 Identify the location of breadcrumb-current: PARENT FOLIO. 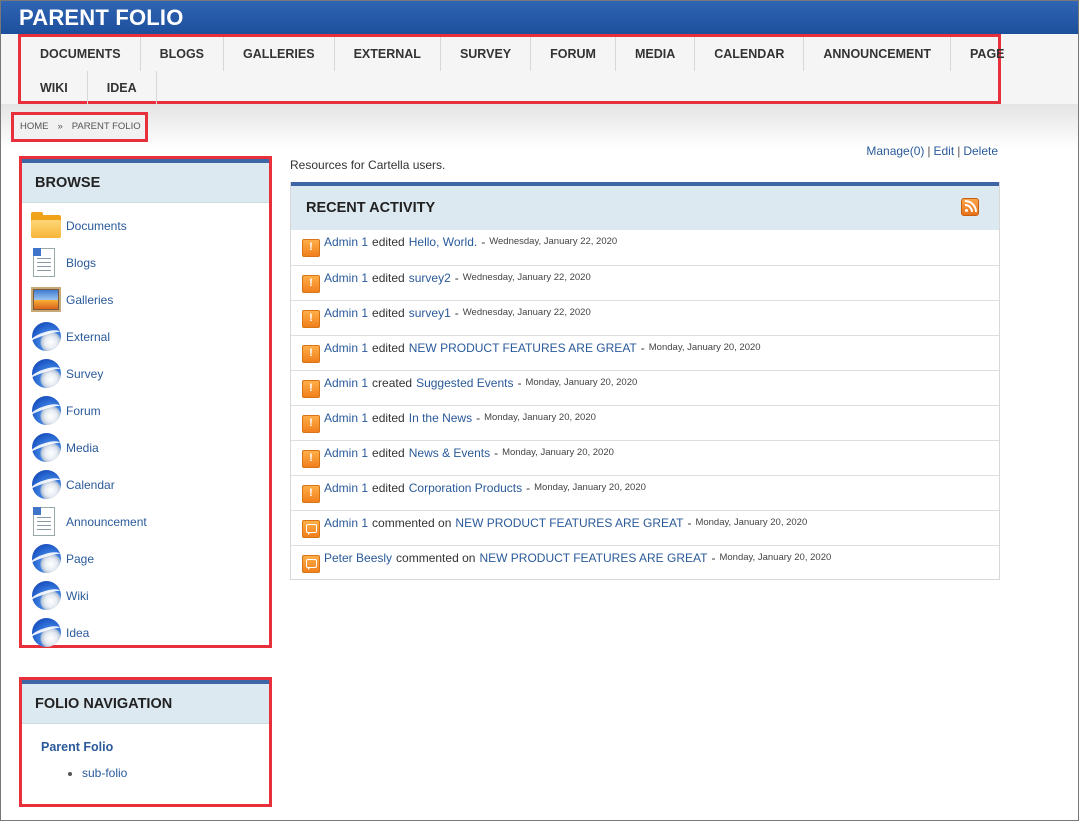
(106, 126).